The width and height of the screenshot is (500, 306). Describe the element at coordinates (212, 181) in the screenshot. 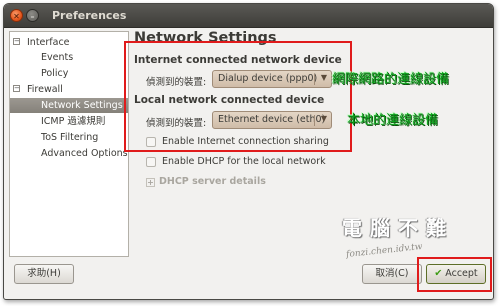

I see `dhcp-details-label: DHCP server details` at that location.